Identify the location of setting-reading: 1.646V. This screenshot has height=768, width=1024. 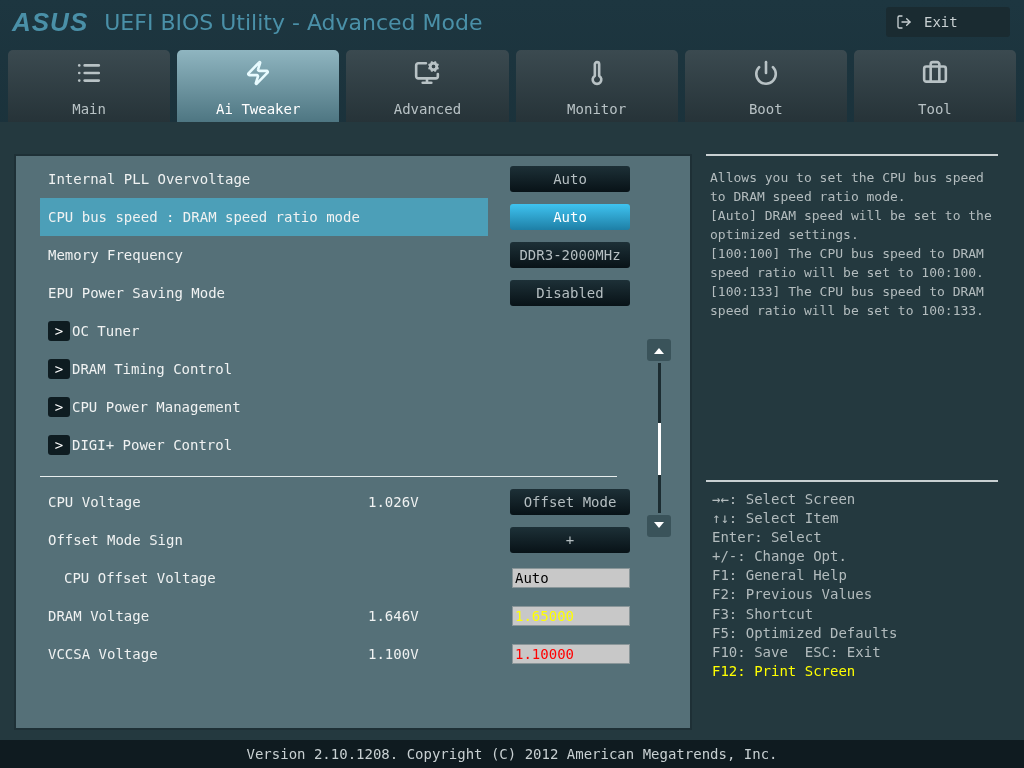
(394, 616).